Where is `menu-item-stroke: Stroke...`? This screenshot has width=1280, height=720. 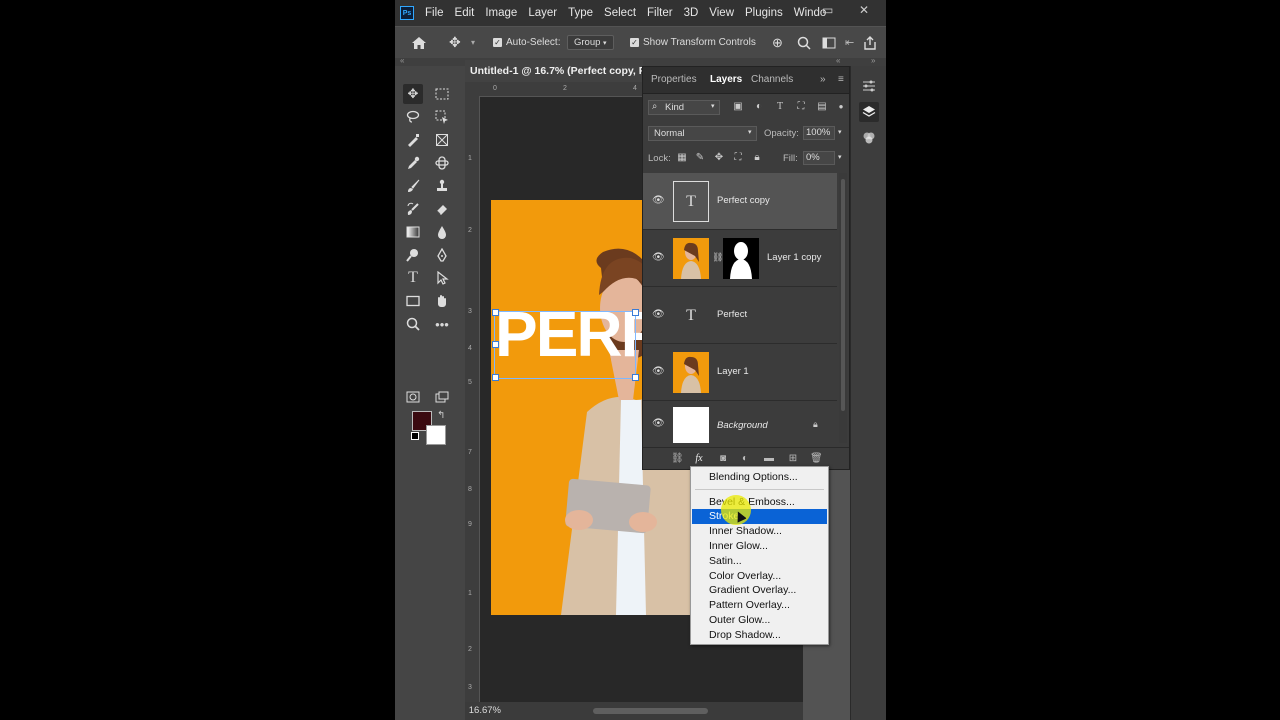
menu-item-stroke: Stroke... is located at coordinates (759, 516).